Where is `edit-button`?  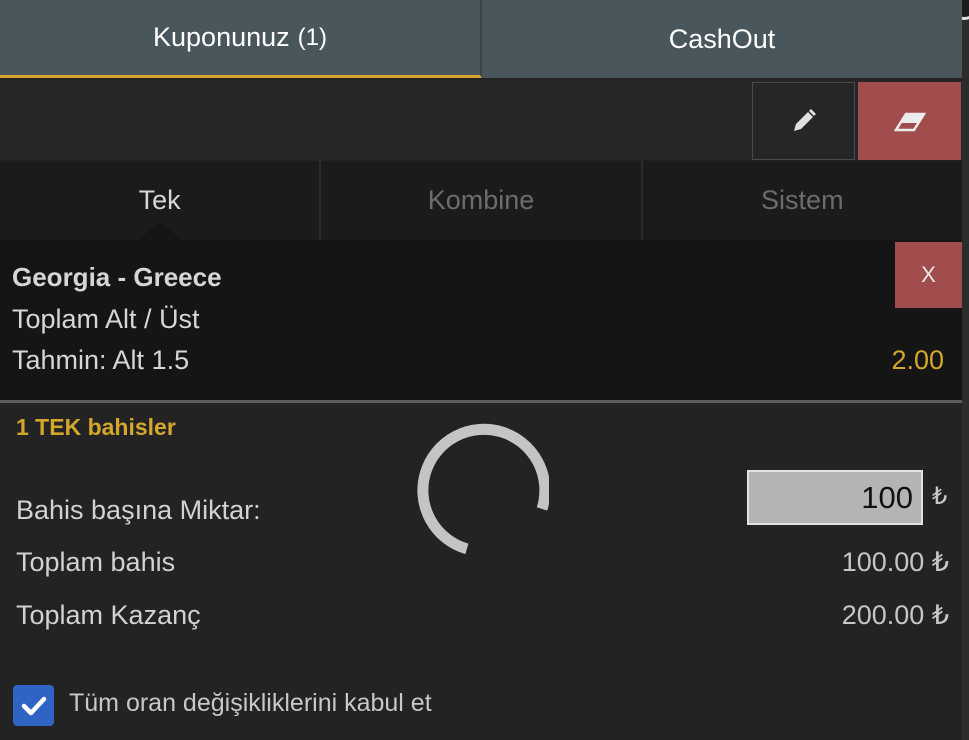 edit-button is located at coordinates (803, 121).